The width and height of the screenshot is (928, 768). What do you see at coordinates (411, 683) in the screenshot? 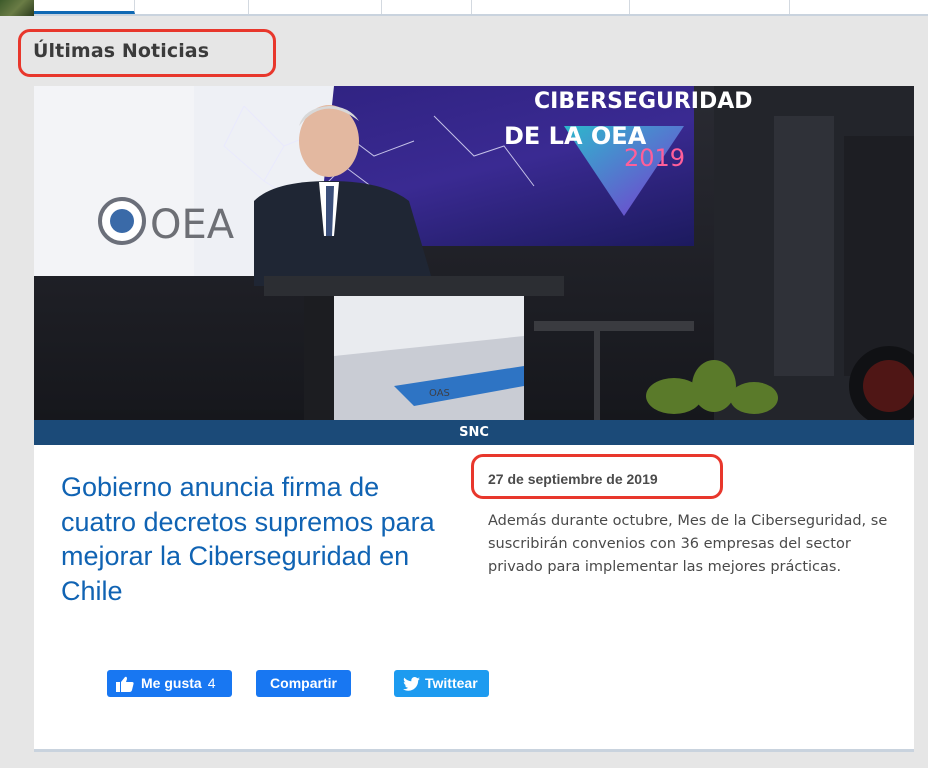
I see `twitter-bird-icon` at bounding box center [411, 683].